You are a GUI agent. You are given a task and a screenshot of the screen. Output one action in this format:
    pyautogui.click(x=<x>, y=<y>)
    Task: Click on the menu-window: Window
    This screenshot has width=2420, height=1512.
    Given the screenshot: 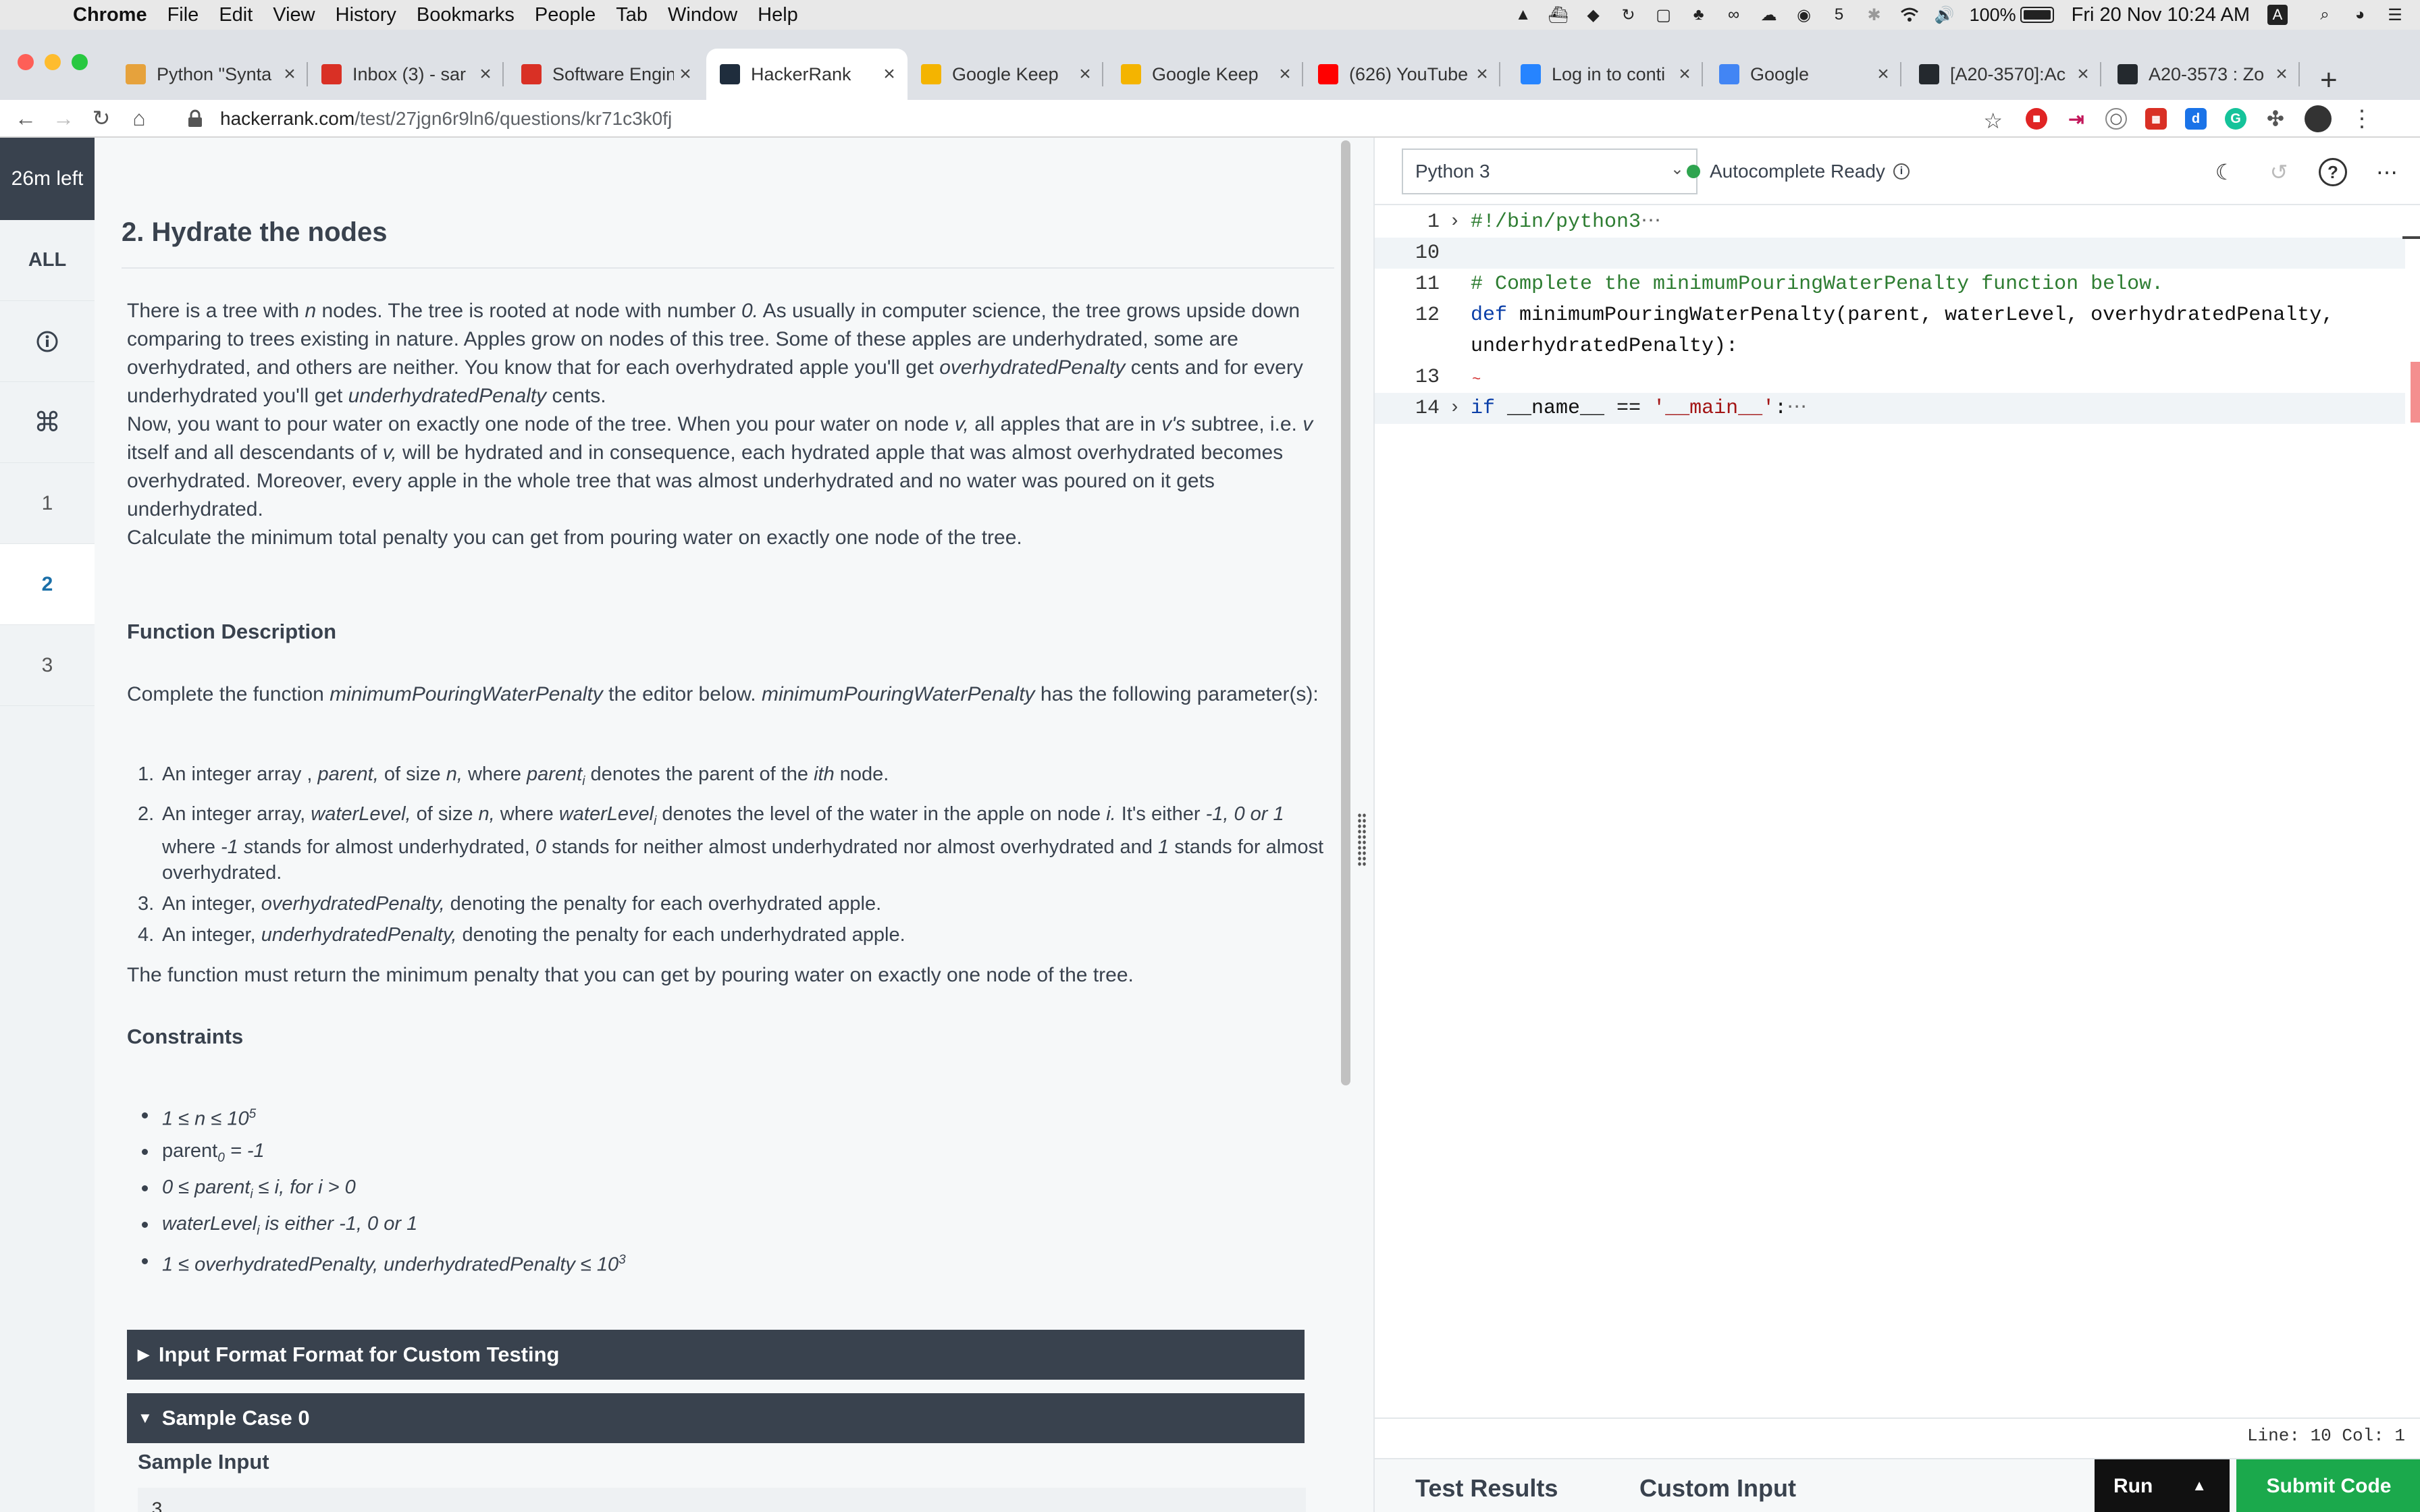 What is the action you would take?
    pyautogui.click(x=702, y=15)
    